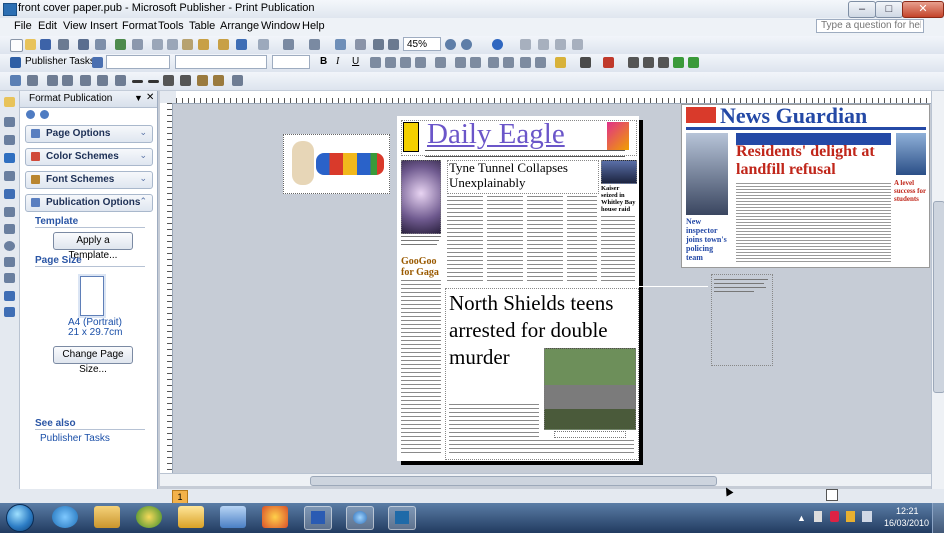  I want to click on menu-help: Help, so click(313, 26).